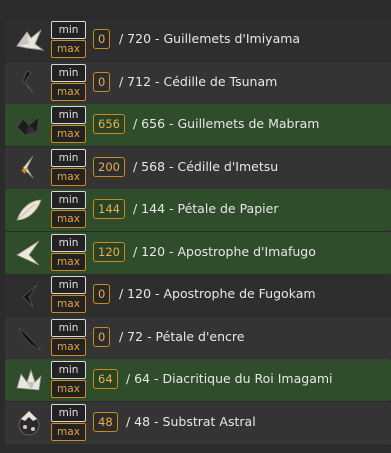  I want to click on item-label: / 144 - Pétale de Papier, so click(206, 208).